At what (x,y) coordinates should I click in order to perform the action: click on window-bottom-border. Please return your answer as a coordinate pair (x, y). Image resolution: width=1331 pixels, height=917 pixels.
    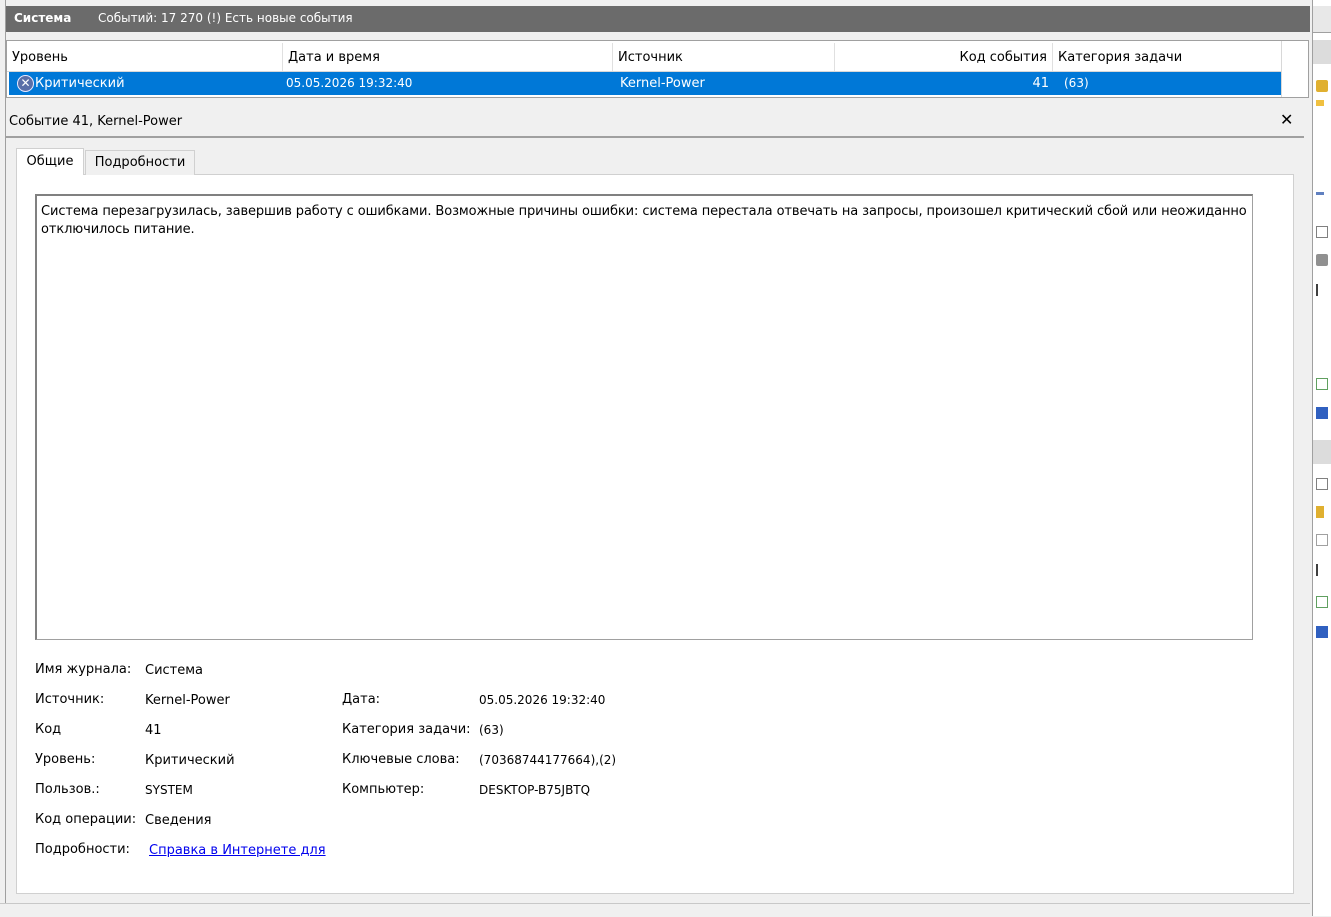
    Looking at the image, I should click on (655, 910).